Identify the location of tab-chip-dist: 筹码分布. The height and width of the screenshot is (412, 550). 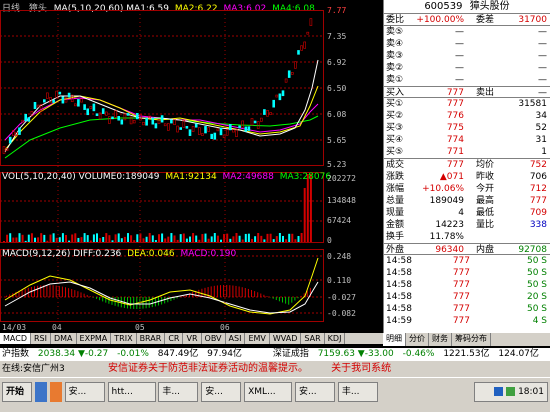
(471, 339).